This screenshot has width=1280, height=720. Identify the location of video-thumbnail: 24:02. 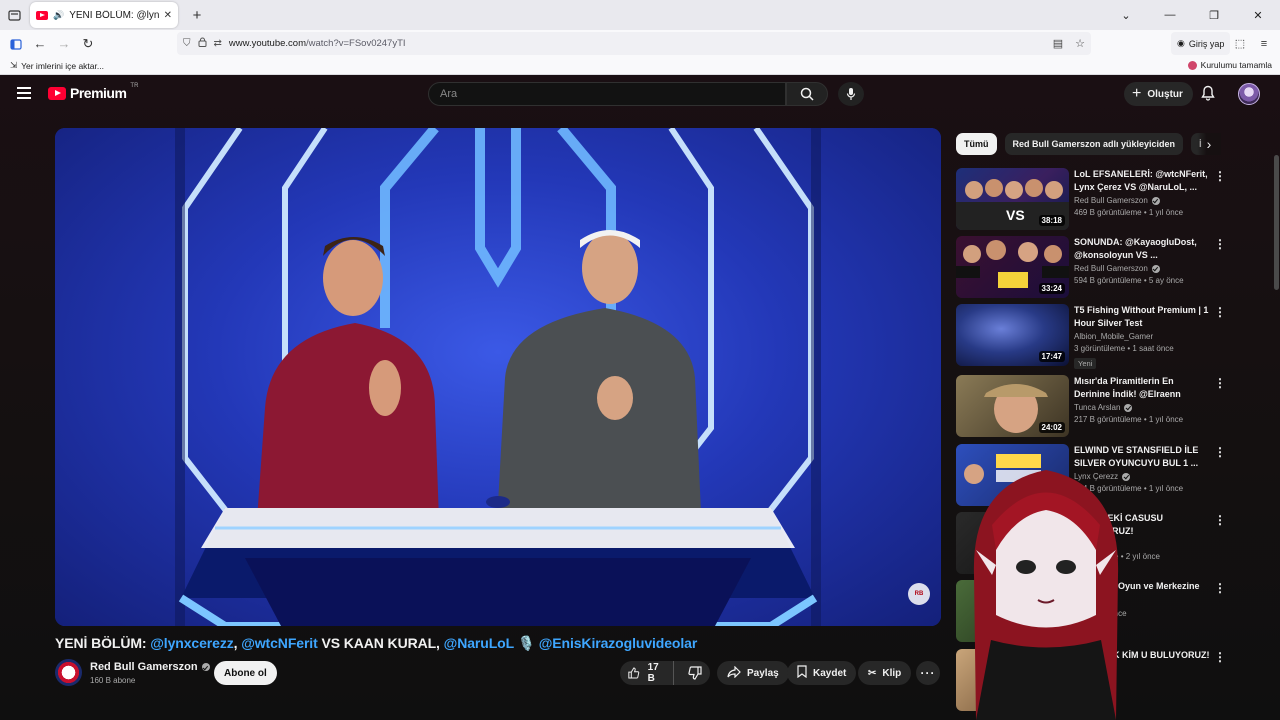
(1012, 406).